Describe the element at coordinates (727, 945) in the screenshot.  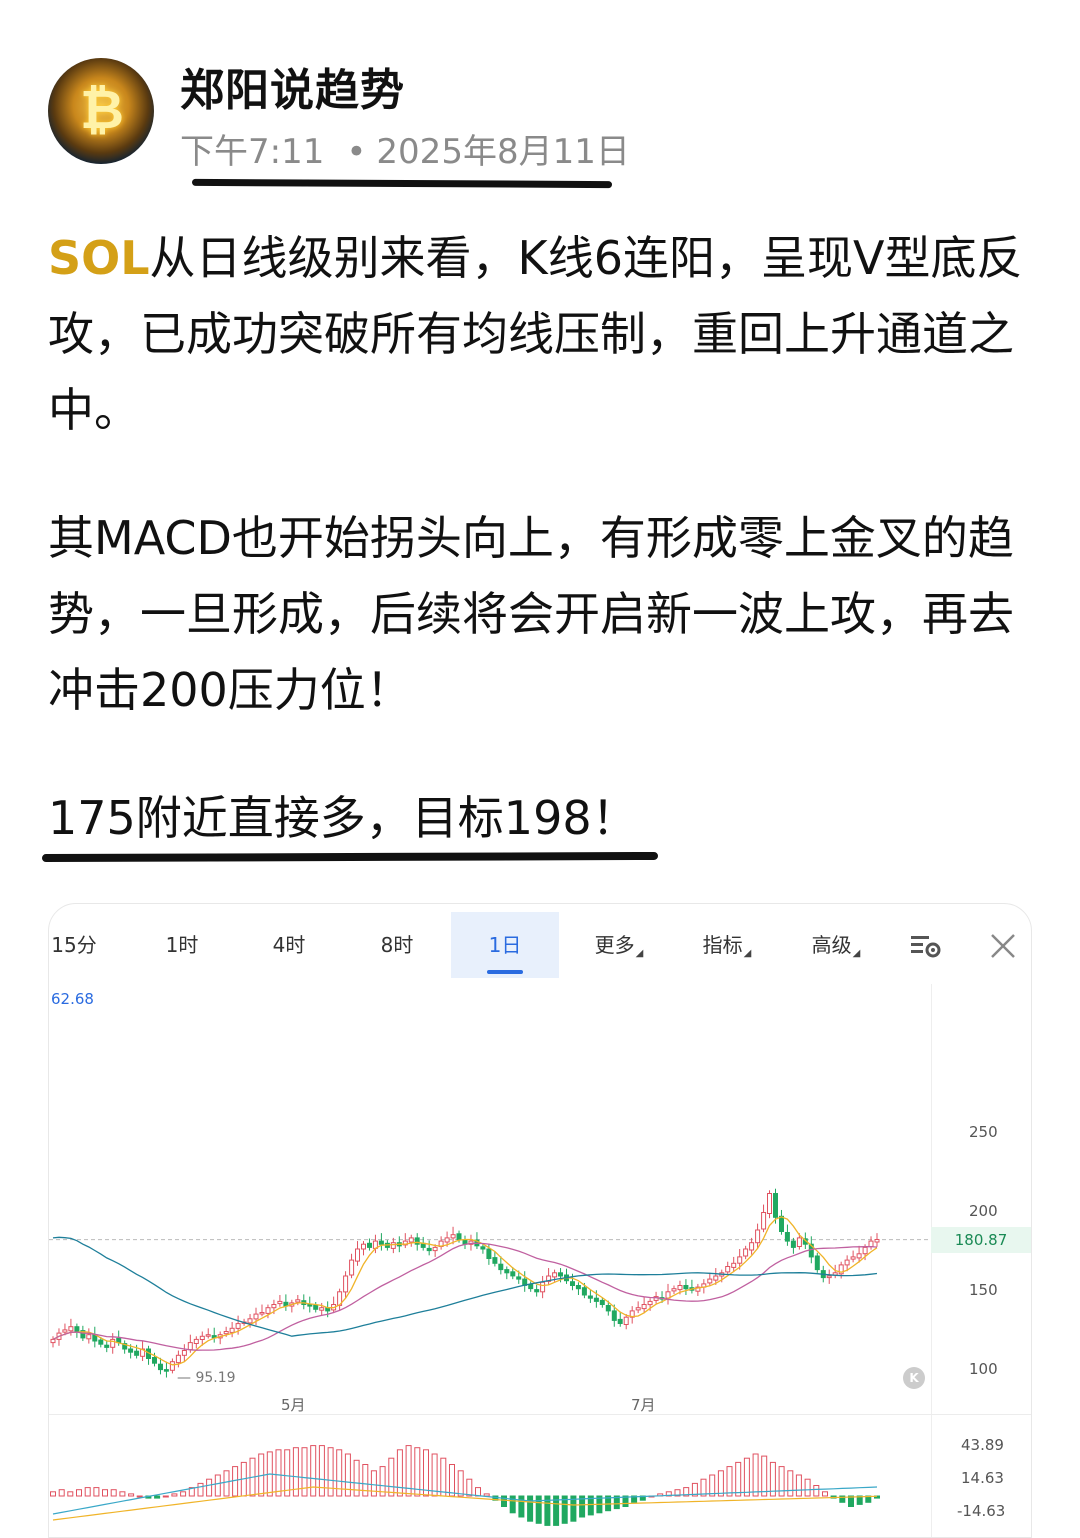
I see `tab-indicators: 指标◢` at that location.